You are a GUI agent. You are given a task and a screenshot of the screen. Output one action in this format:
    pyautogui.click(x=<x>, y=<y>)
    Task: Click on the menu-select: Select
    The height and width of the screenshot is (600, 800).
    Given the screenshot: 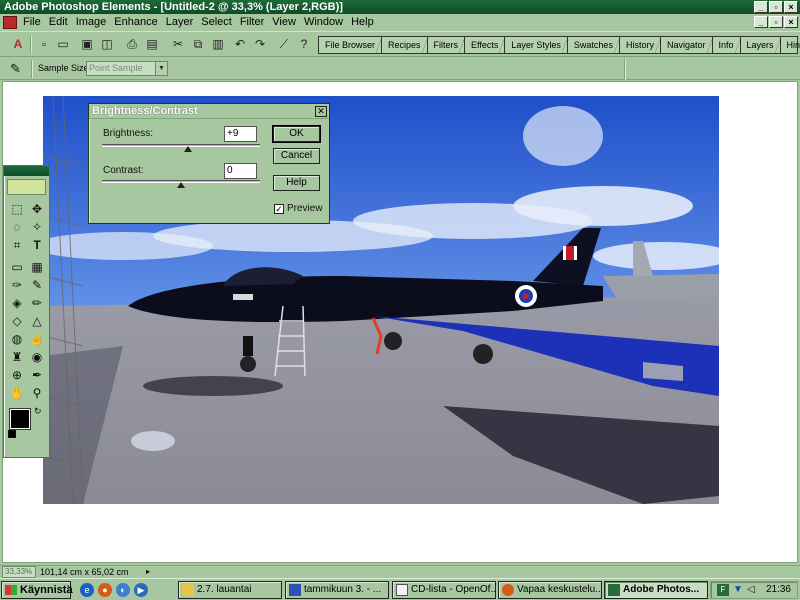 What is the action you would take?
    pyautogui.click(x=216, y=22)
    